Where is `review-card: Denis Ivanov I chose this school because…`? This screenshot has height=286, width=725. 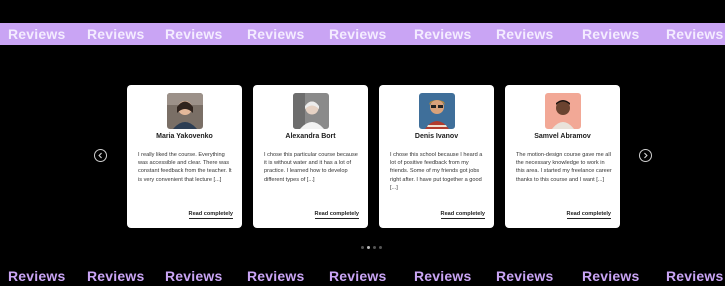
review-card: Denis Ivanov I chose this school because… is located at coordinates (436, 156).